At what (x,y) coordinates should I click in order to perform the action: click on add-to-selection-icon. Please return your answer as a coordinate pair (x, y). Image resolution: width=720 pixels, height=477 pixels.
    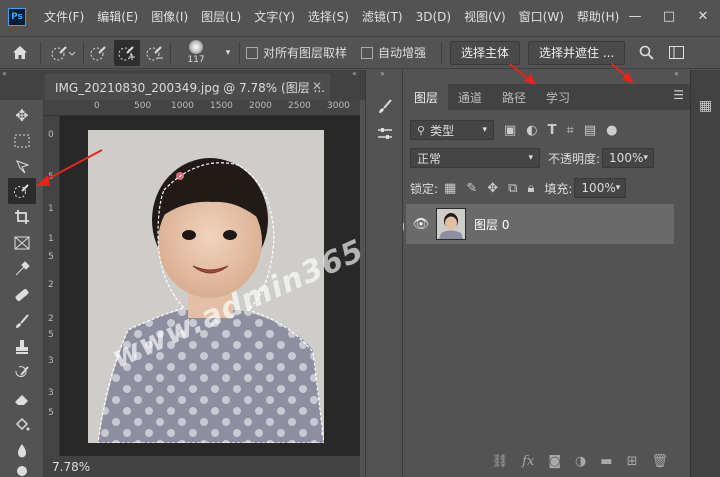
    Looking at the image, I should click on (127, 52).